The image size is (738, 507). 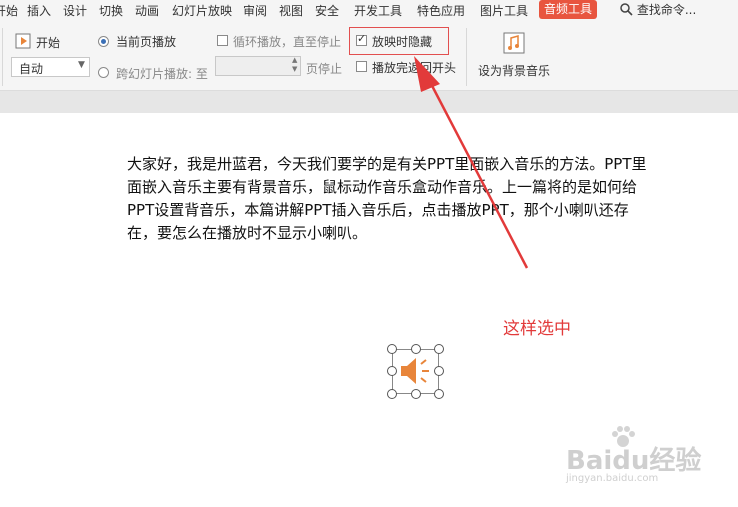 What do you see at coordinates (634, 461) in the screenshot?
I see `watermark-brand: Baidu经验` at bounding box center [634, 461].